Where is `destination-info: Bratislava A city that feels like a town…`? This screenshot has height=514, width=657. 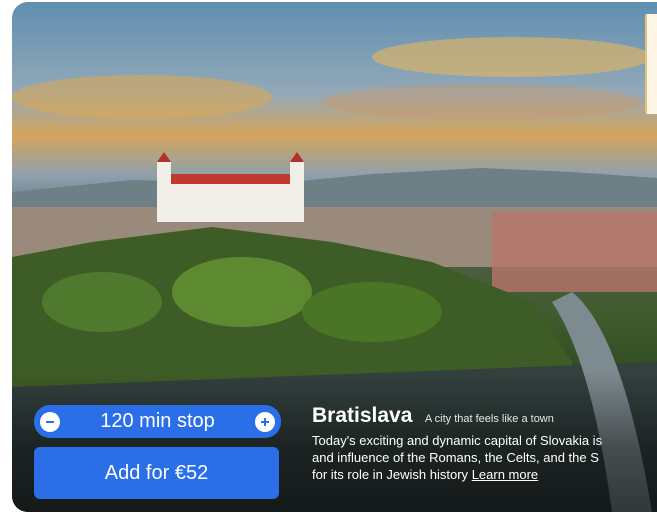
destination-info: Bratislava A city that feels like a town… is located at coordinates (484, 443).